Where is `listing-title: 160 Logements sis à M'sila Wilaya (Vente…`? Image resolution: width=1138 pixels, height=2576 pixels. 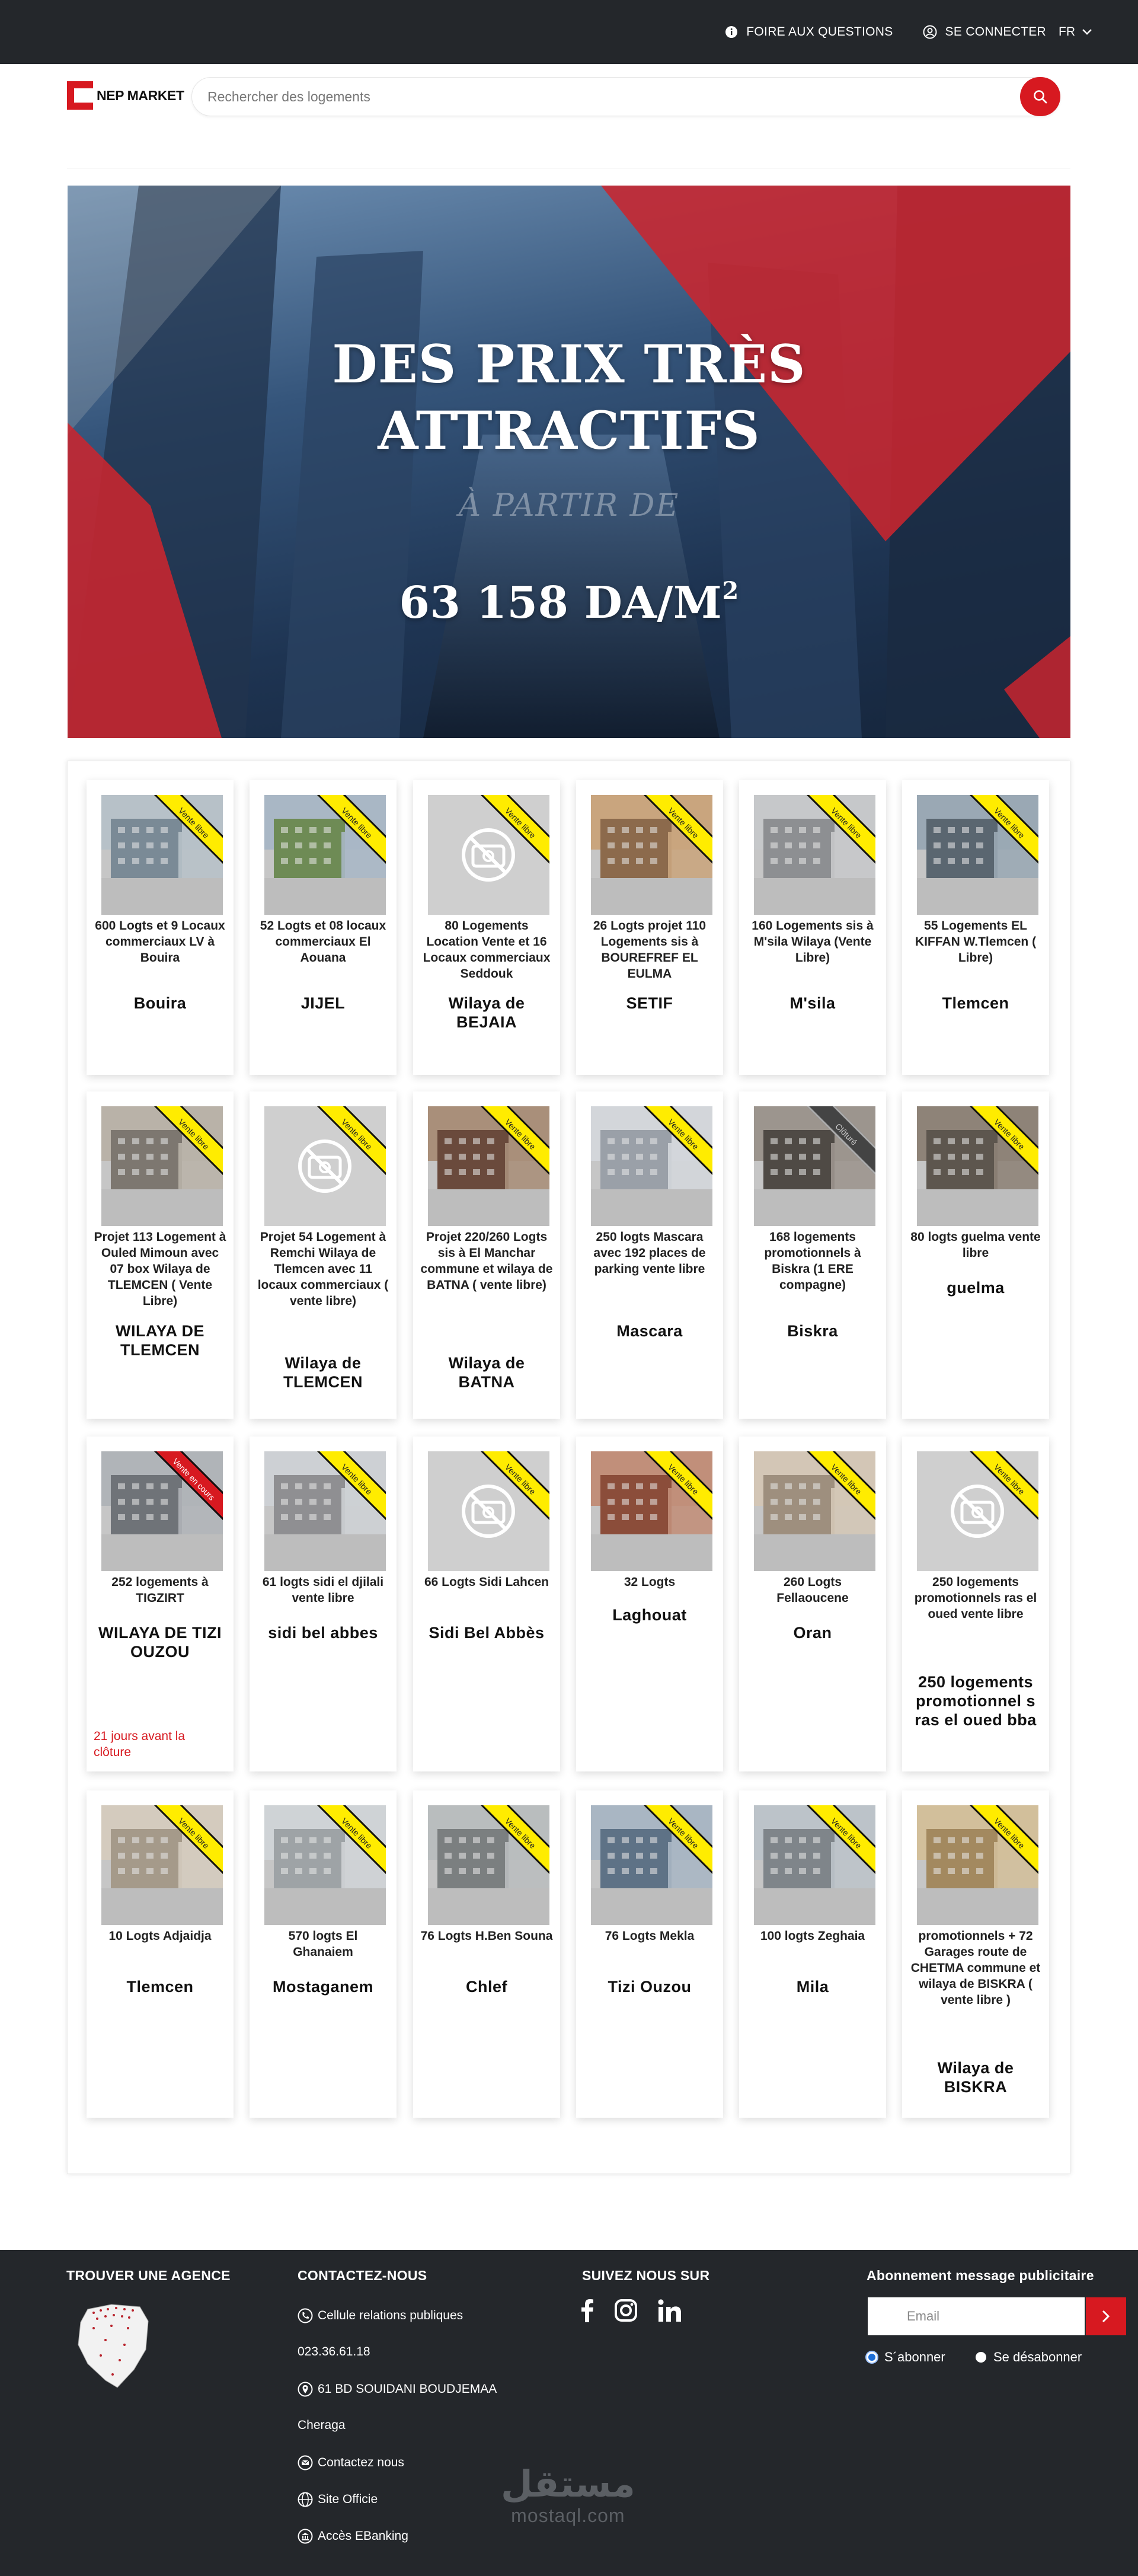 listing-title: 160 Logements sis à M'sila Wilaya (Vente… is located at coordinates (812, 942).